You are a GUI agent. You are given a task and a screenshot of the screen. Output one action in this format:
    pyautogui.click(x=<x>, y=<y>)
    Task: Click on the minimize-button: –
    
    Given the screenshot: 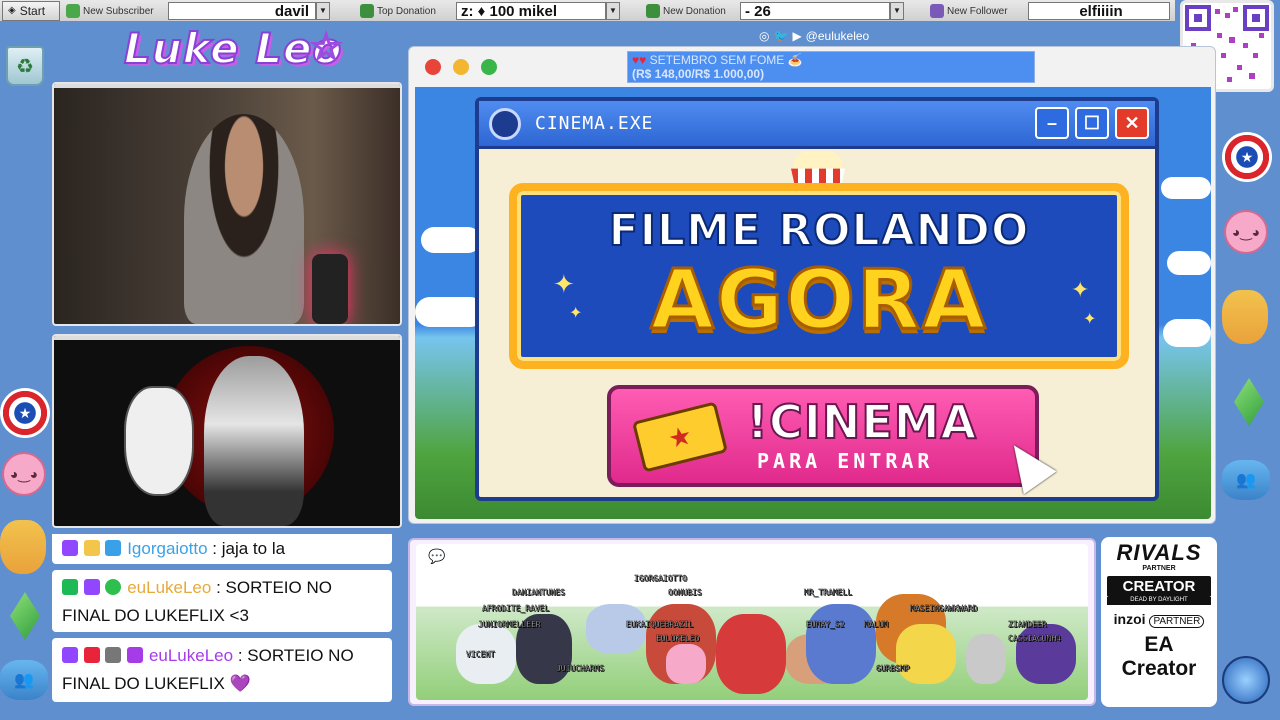 What is the action you would take?
    pyautogui.click(x=1052, y=123)
    